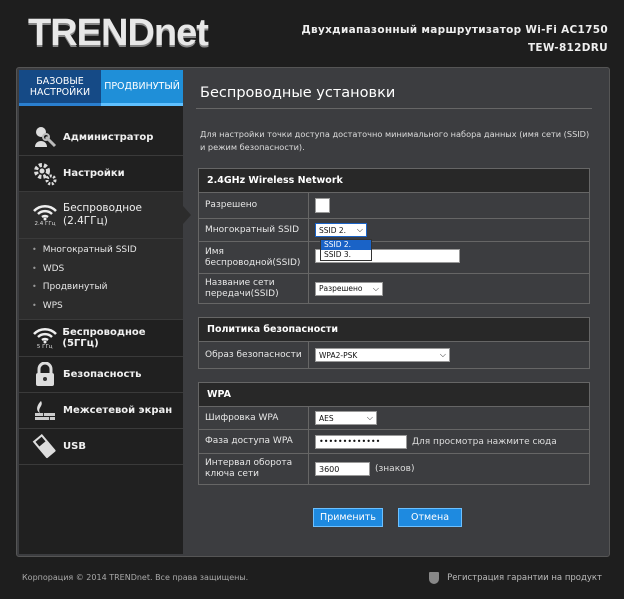 This screenshot has height=599, width=624. Describe the element at coordinates (101, 447) in the screenshot. I see `sidebar-item-usb: USB` at that location.